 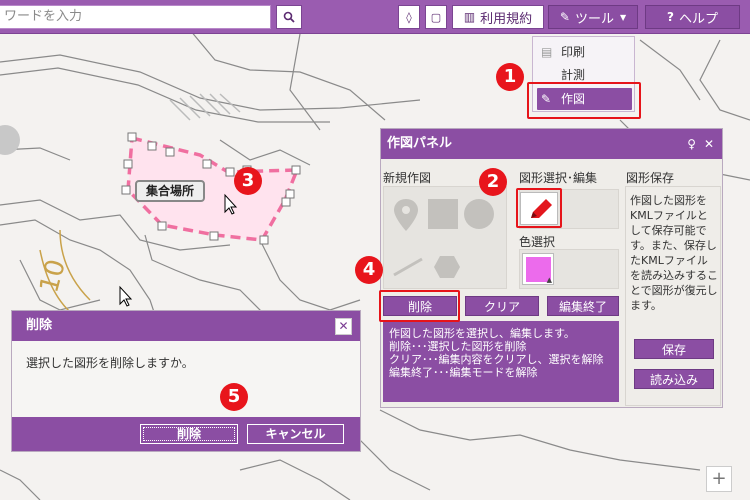 What do you see at coordinates (623, 17) in the screenshot?
I see `chevron-down-icon: ▼` at bounding box center [623, 17].